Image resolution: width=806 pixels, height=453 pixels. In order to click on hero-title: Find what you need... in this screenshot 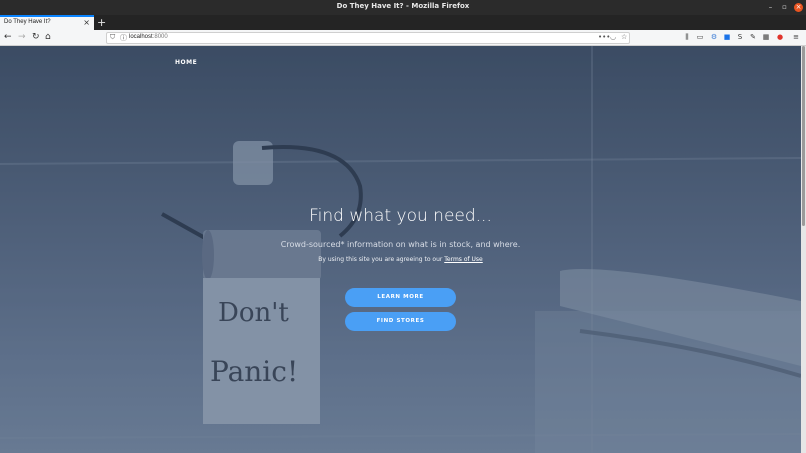, I will do `click(400, 216)`.